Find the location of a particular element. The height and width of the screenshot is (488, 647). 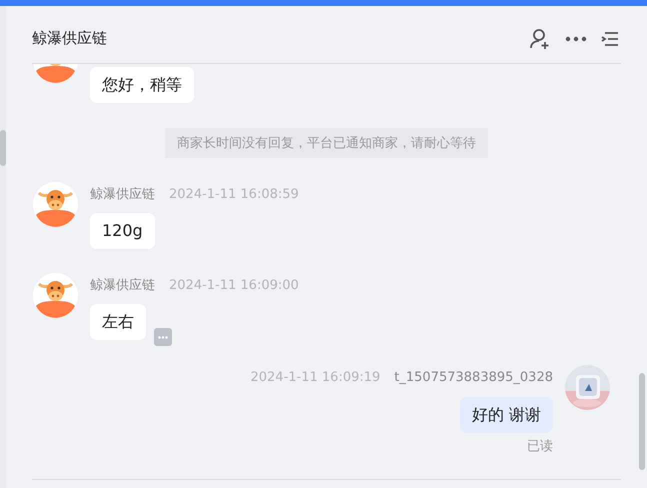

chat-title: 鲸瀑供应链 is located at coordinates (69, 38).